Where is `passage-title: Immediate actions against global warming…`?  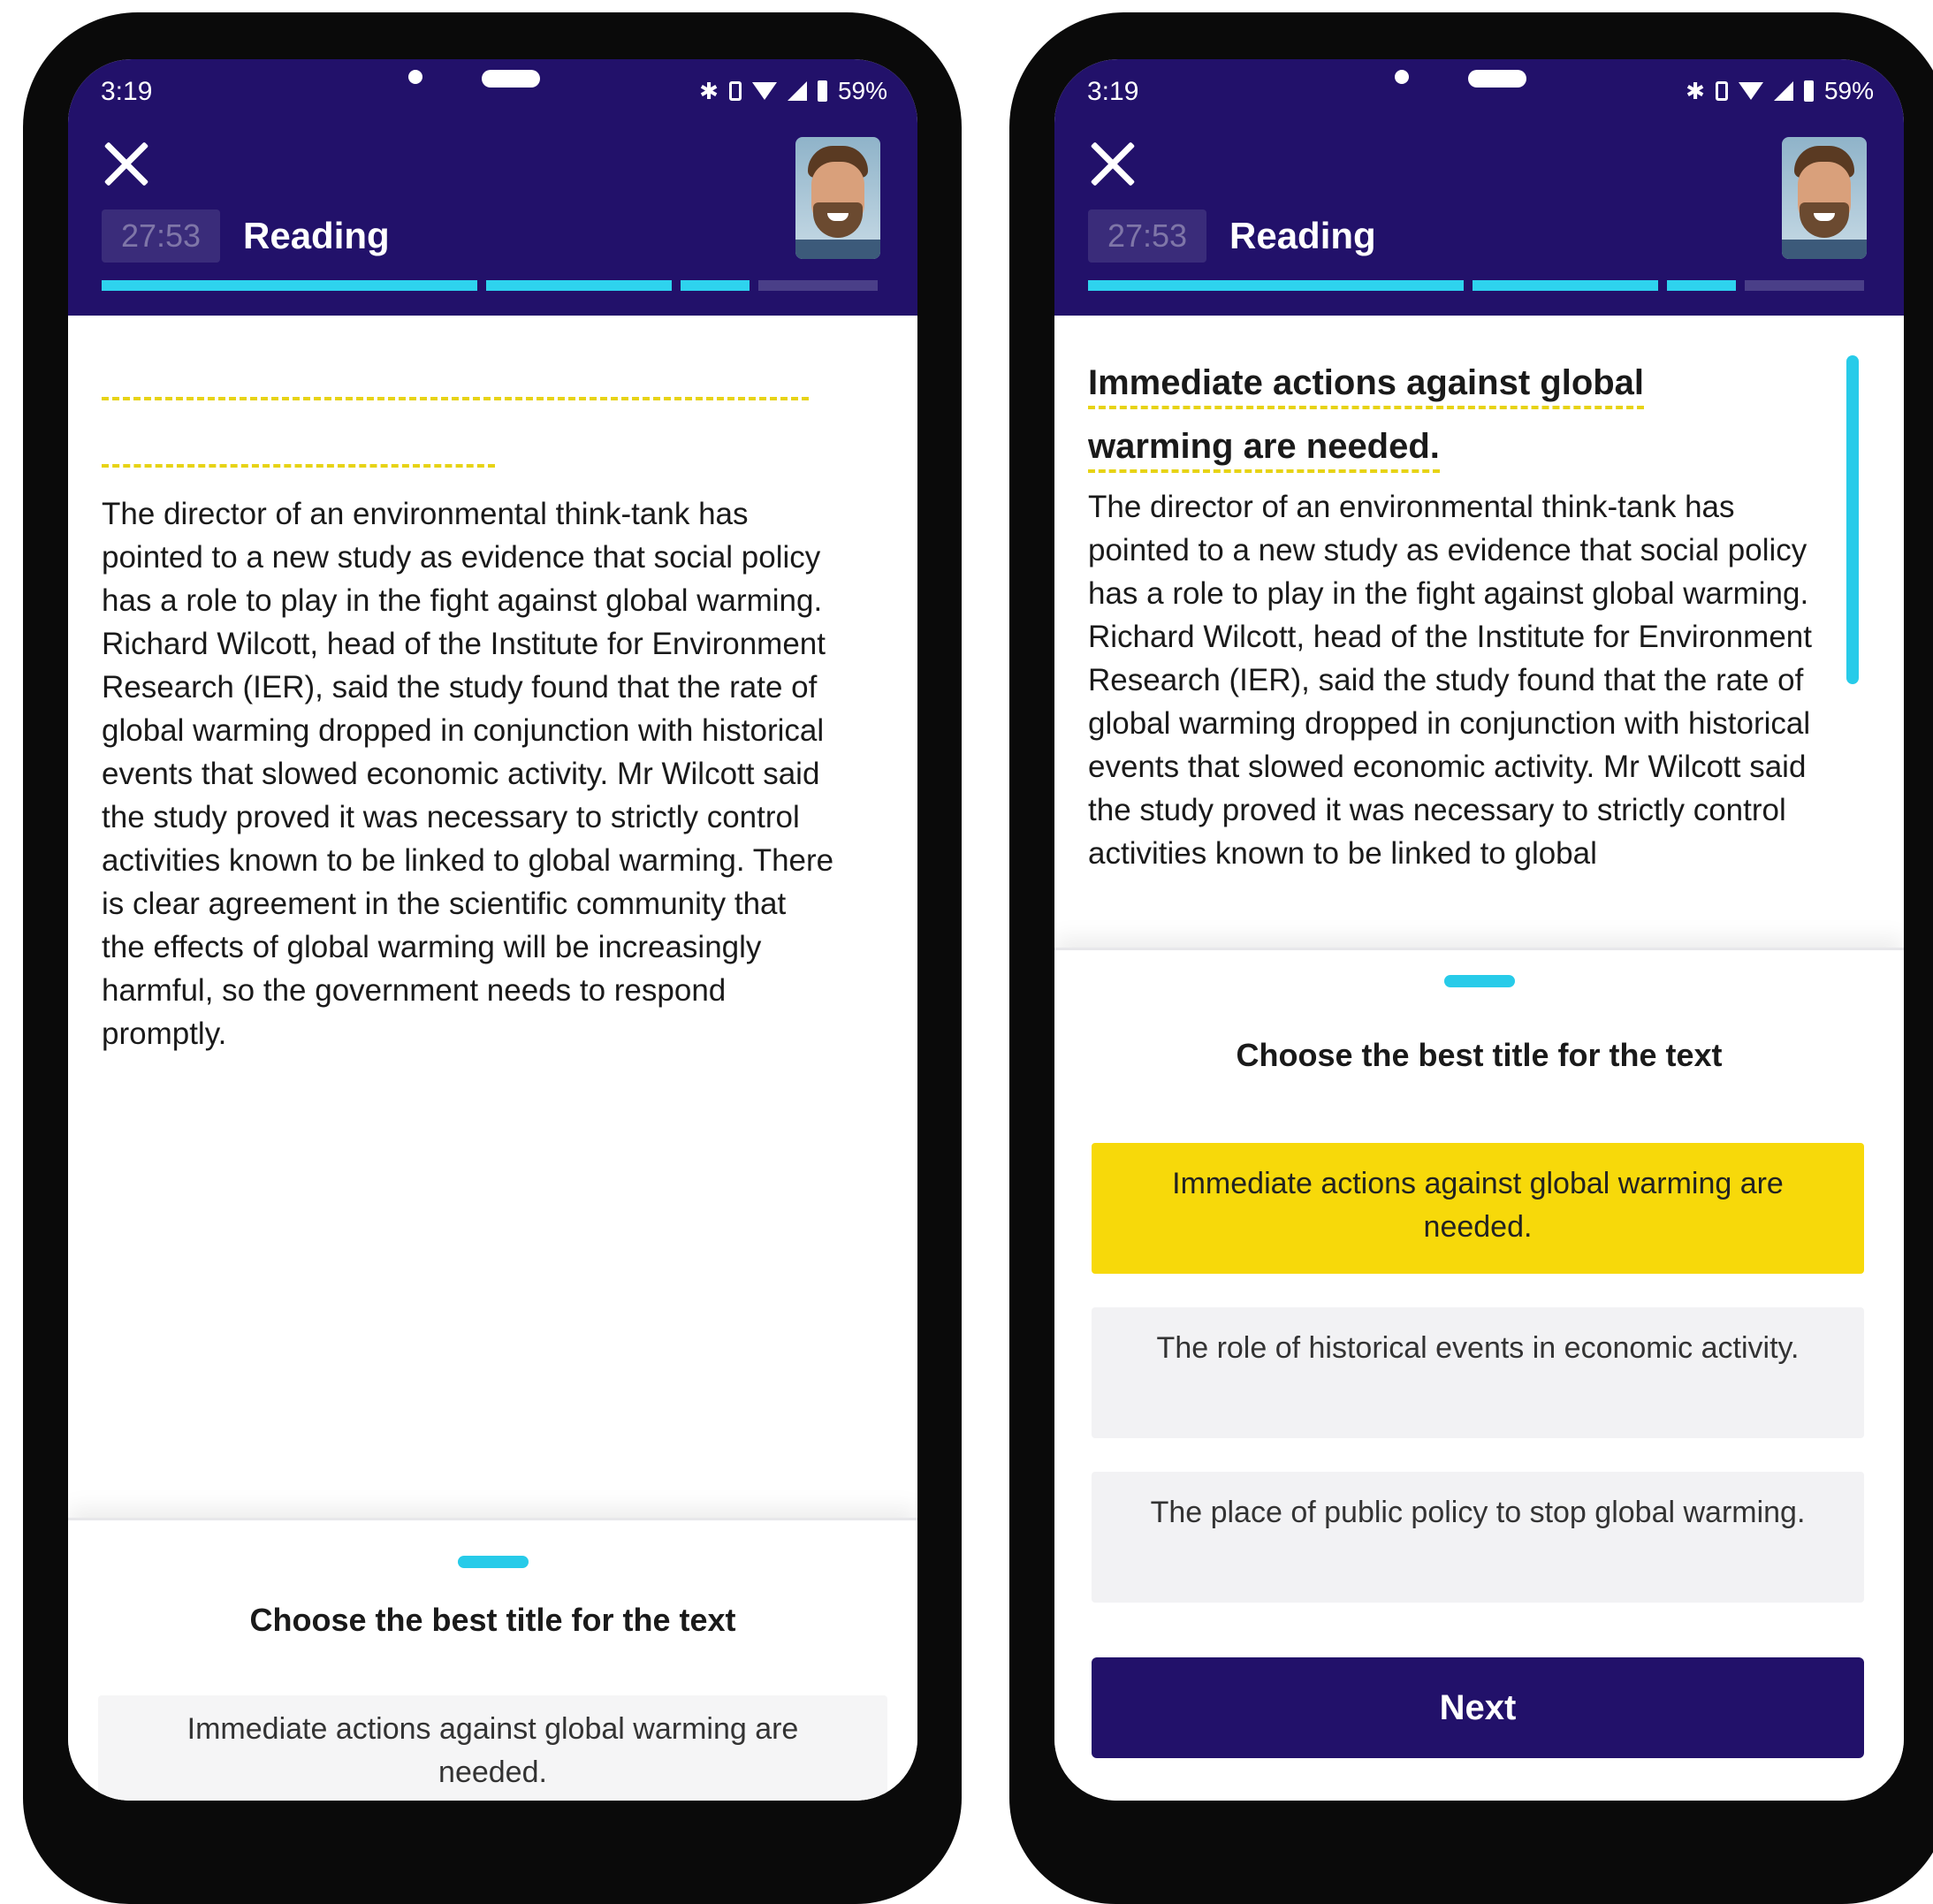 passage-title: Immediate actions against global warming… is located at coordinates (1455, 414).